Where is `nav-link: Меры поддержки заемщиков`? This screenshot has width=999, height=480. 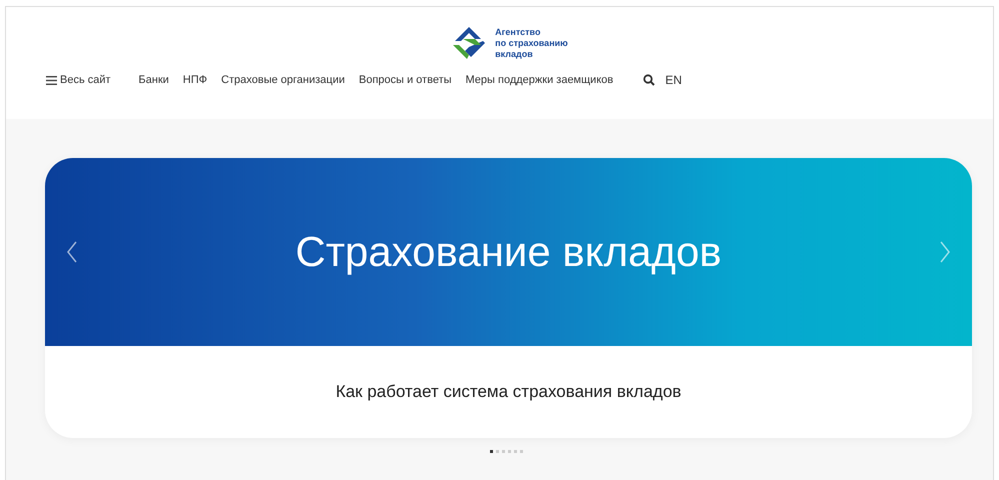 nav-link: Меры поддержки заемщиков is located at coordinates (540, 80).